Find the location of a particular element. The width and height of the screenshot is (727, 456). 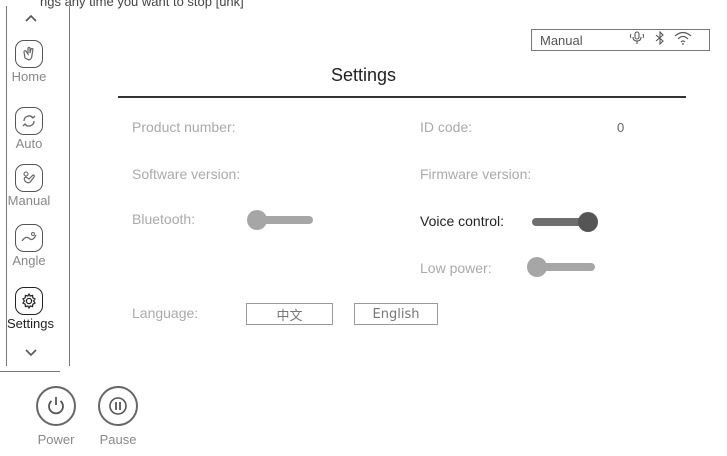

power-button: Power is located at coordinates (56, 416).